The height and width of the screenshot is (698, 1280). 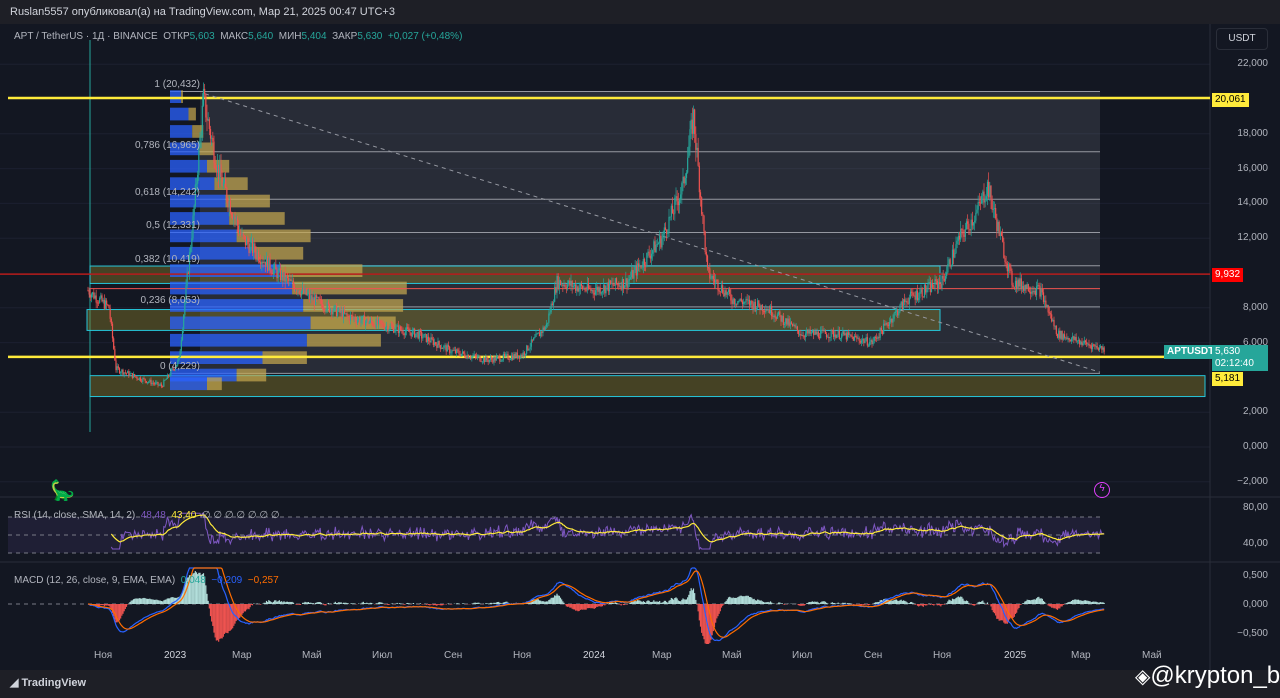 I want to click on time-axis-label: Мар, so click(x=1081, y=655).